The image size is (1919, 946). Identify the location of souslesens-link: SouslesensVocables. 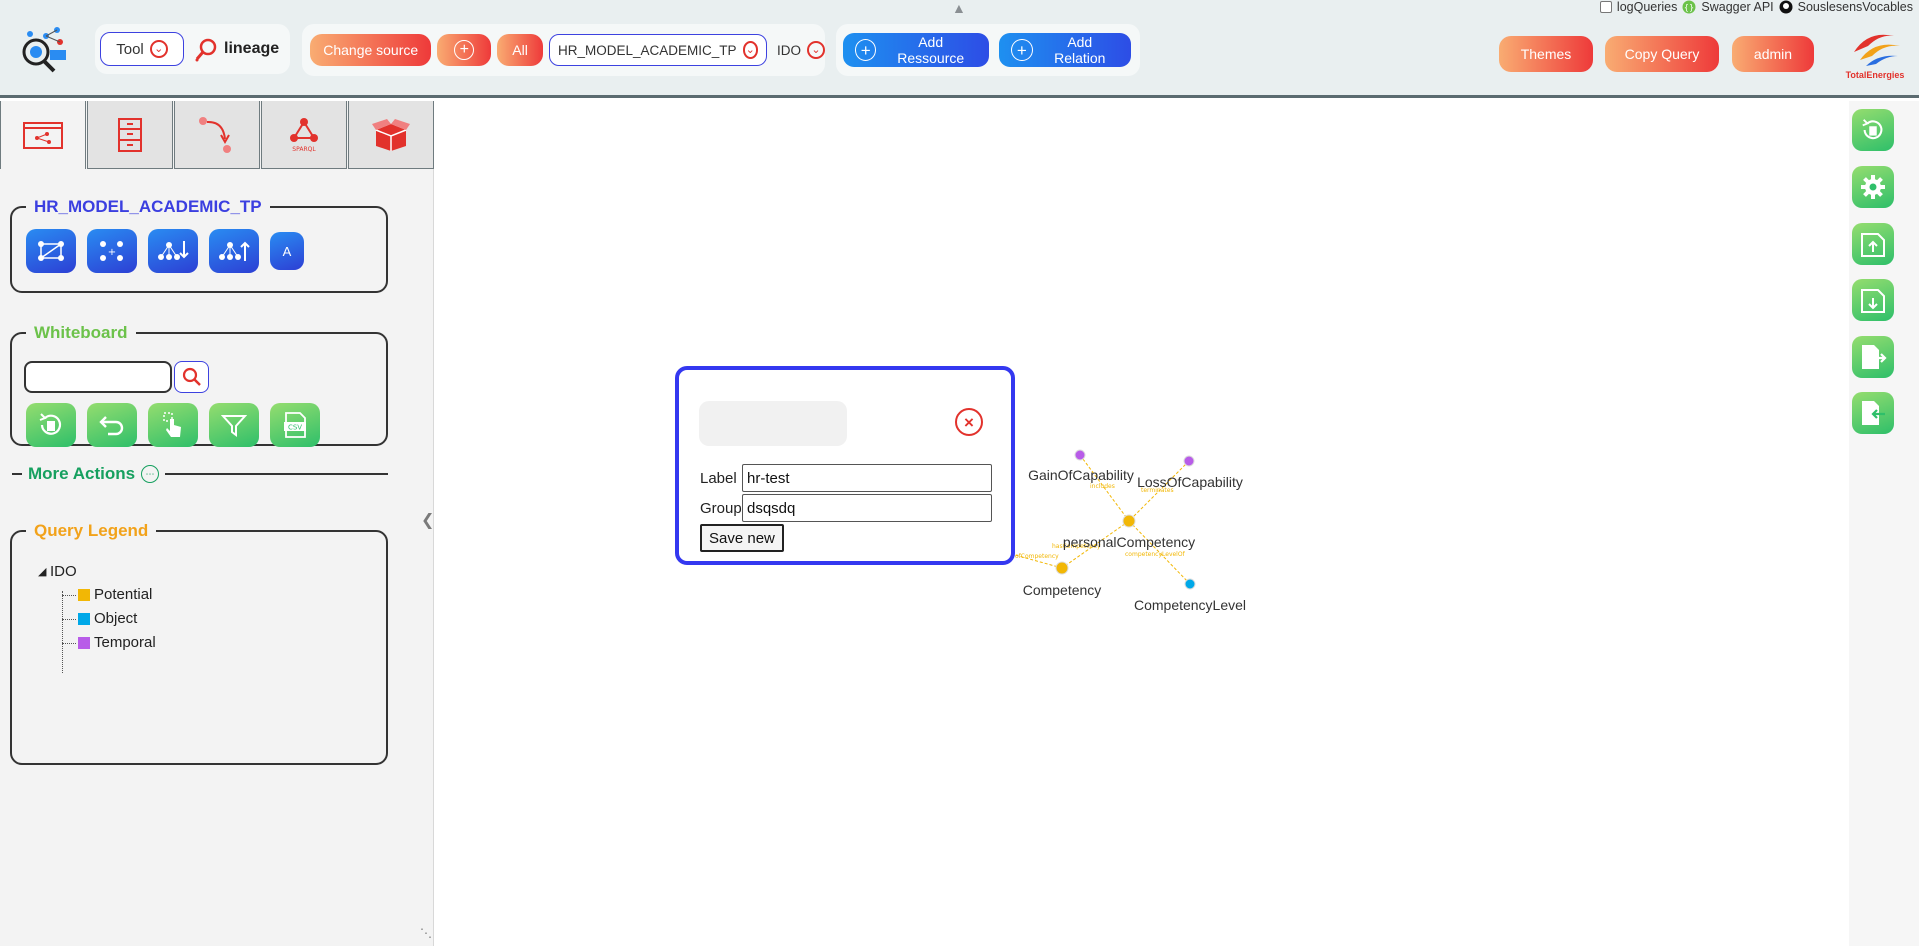
(1855, 7).